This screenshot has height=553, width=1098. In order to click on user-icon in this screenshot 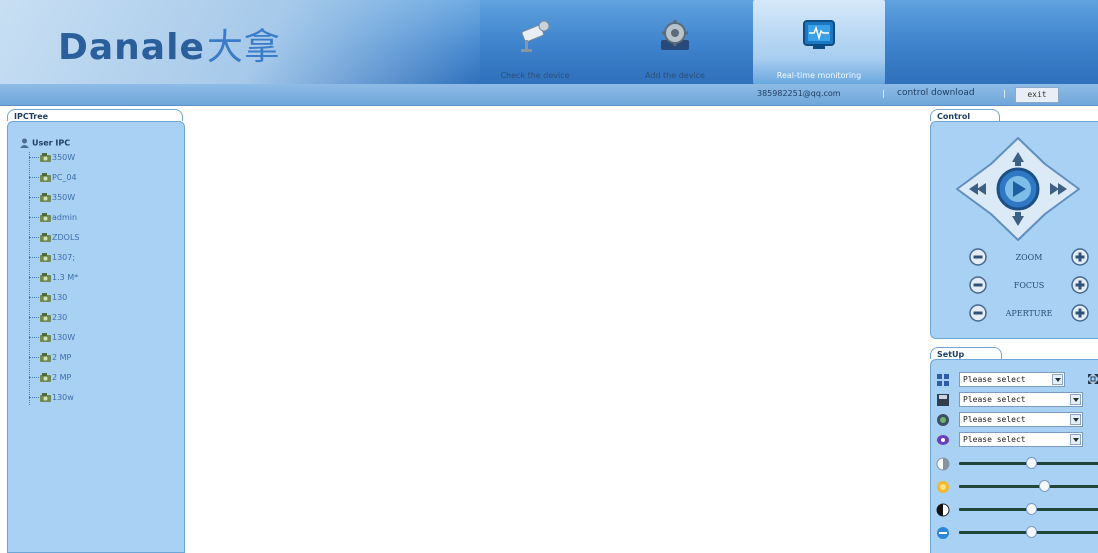, I will do `click(24, 143)`.